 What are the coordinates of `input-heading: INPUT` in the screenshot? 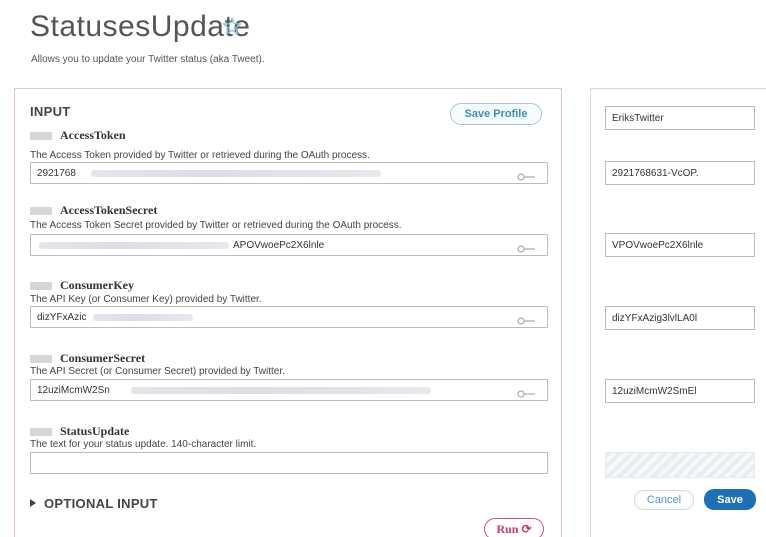 It's located at (50, 111).